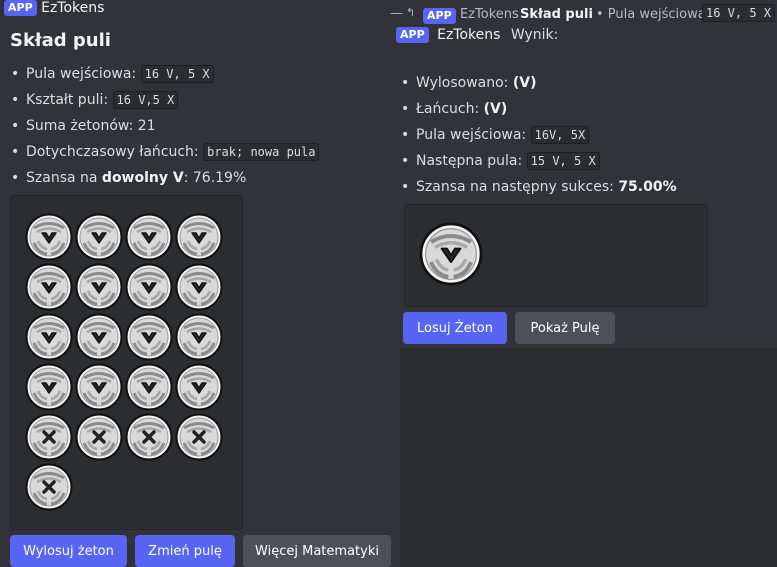 The image size is (777, 567). I want to click on input-pool-value: 16 V, 5 X, so click(177, 74).